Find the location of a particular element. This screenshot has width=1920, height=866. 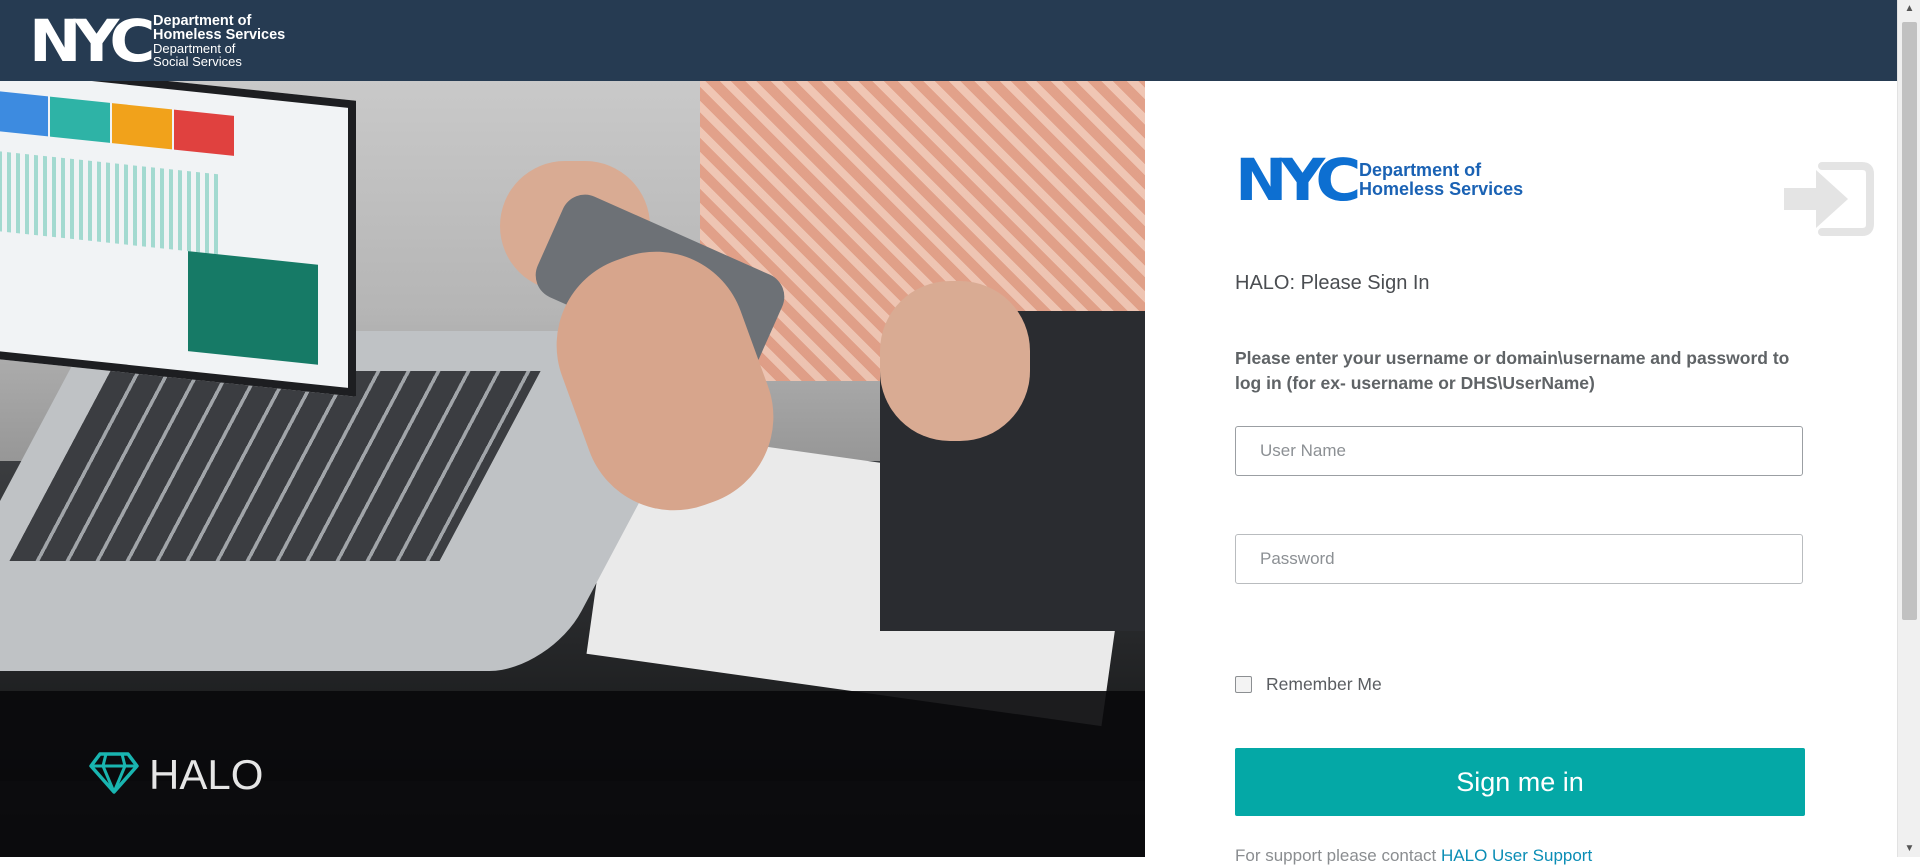

dept-line-2: Homeless Services is located at coordinates (219, 35).